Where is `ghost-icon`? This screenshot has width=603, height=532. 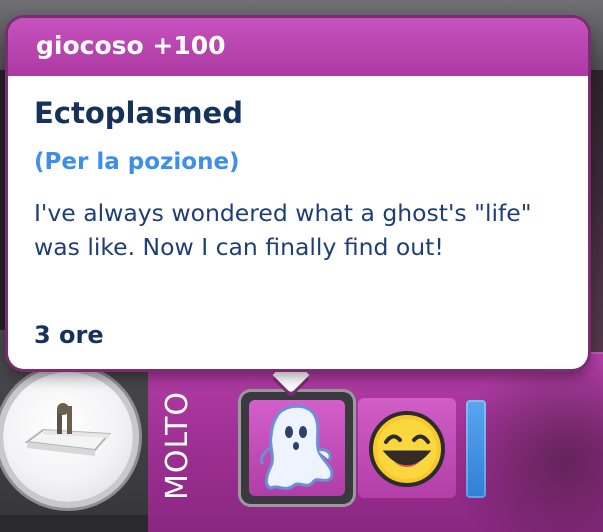
ghost-icon is located at coordinates (296, 447).